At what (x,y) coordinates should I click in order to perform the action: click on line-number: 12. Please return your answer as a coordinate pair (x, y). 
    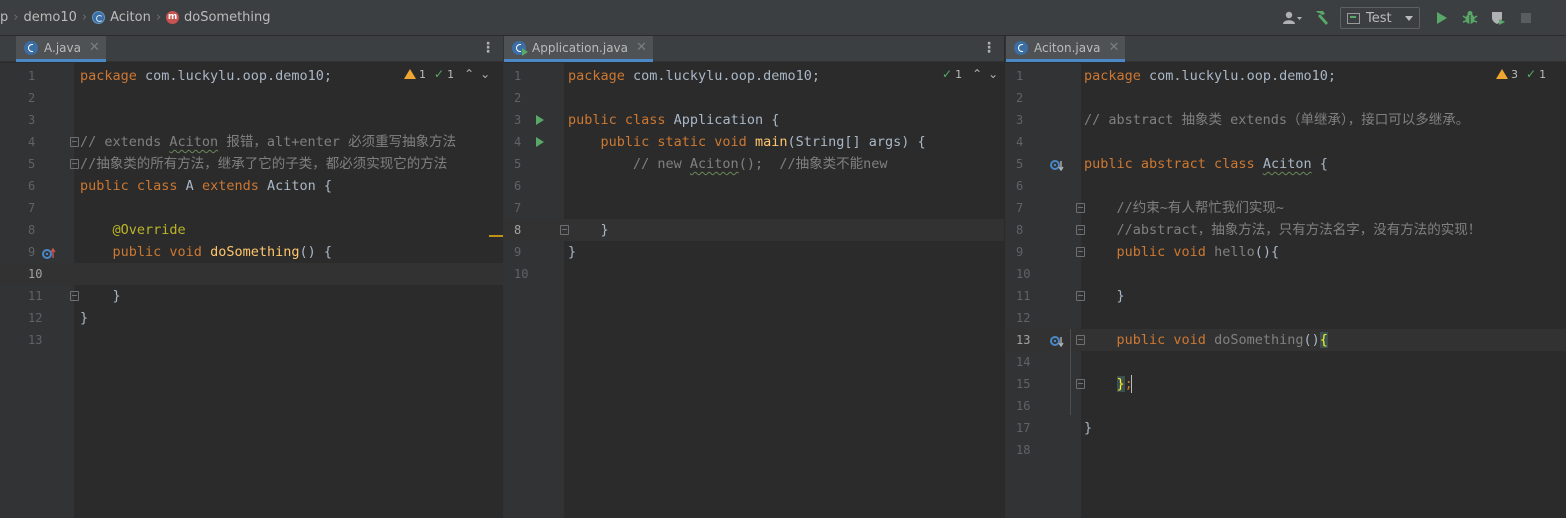
    Looking at the image, I should click on (35, 318).